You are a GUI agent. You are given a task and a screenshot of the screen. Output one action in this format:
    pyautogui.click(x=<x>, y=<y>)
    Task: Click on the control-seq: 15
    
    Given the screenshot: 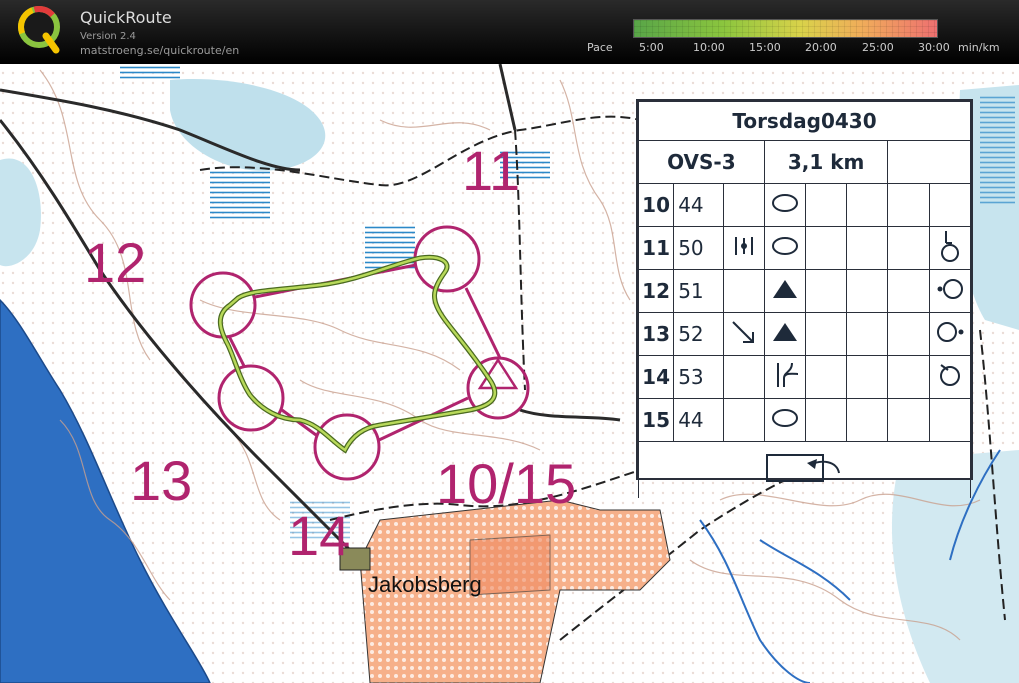 What is the action you would take?
    pyautogui.click(x=656, y=420)
    